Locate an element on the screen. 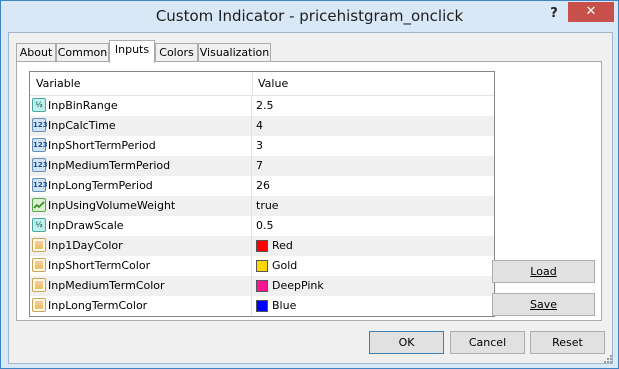 The image size is (619, 369). variable-name: InpBinRange is located at coordinates (83, 105).